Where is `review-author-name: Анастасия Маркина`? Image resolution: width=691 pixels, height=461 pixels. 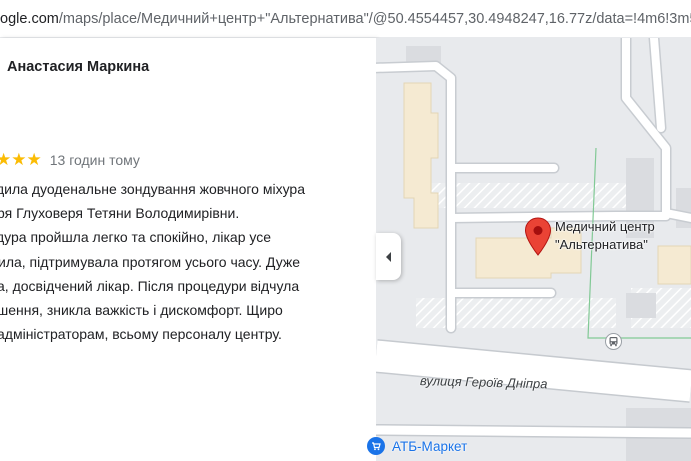
review-author-name: Анастасия Маркина is located at coordinates (78, 67).